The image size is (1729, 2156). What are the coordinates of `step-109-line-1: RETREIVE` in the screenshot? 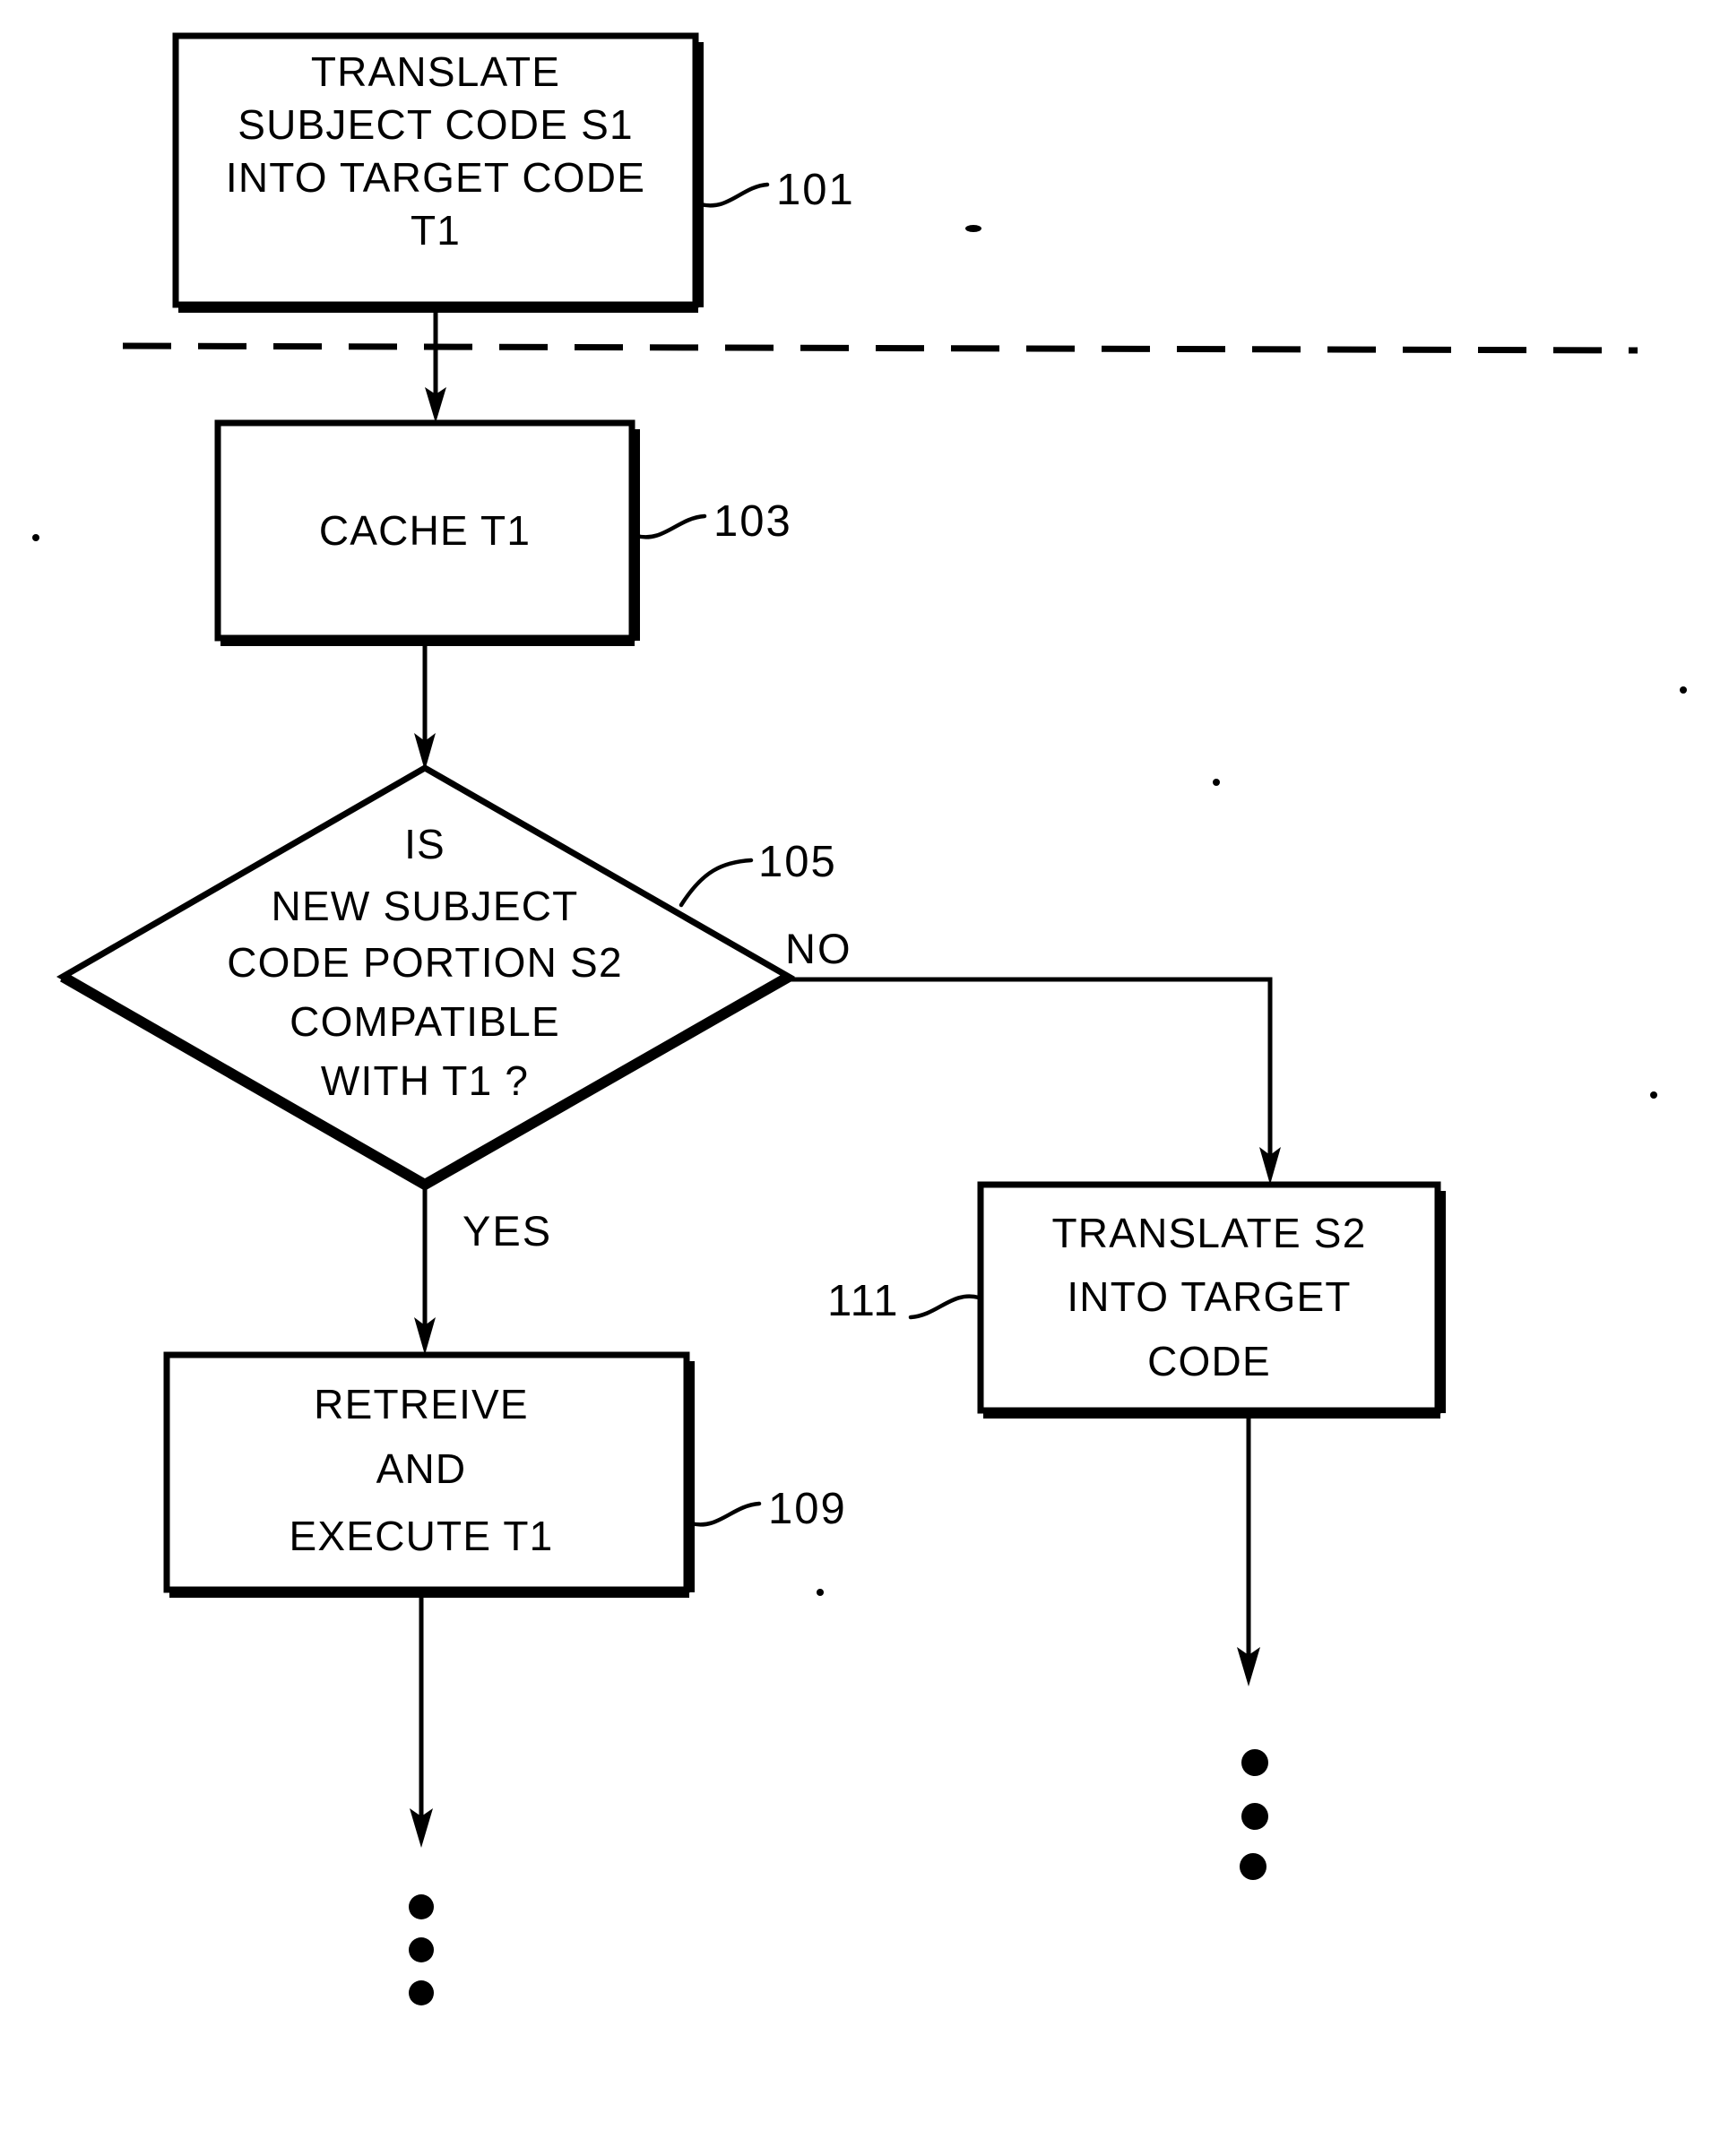 It's located at (422, 1404).